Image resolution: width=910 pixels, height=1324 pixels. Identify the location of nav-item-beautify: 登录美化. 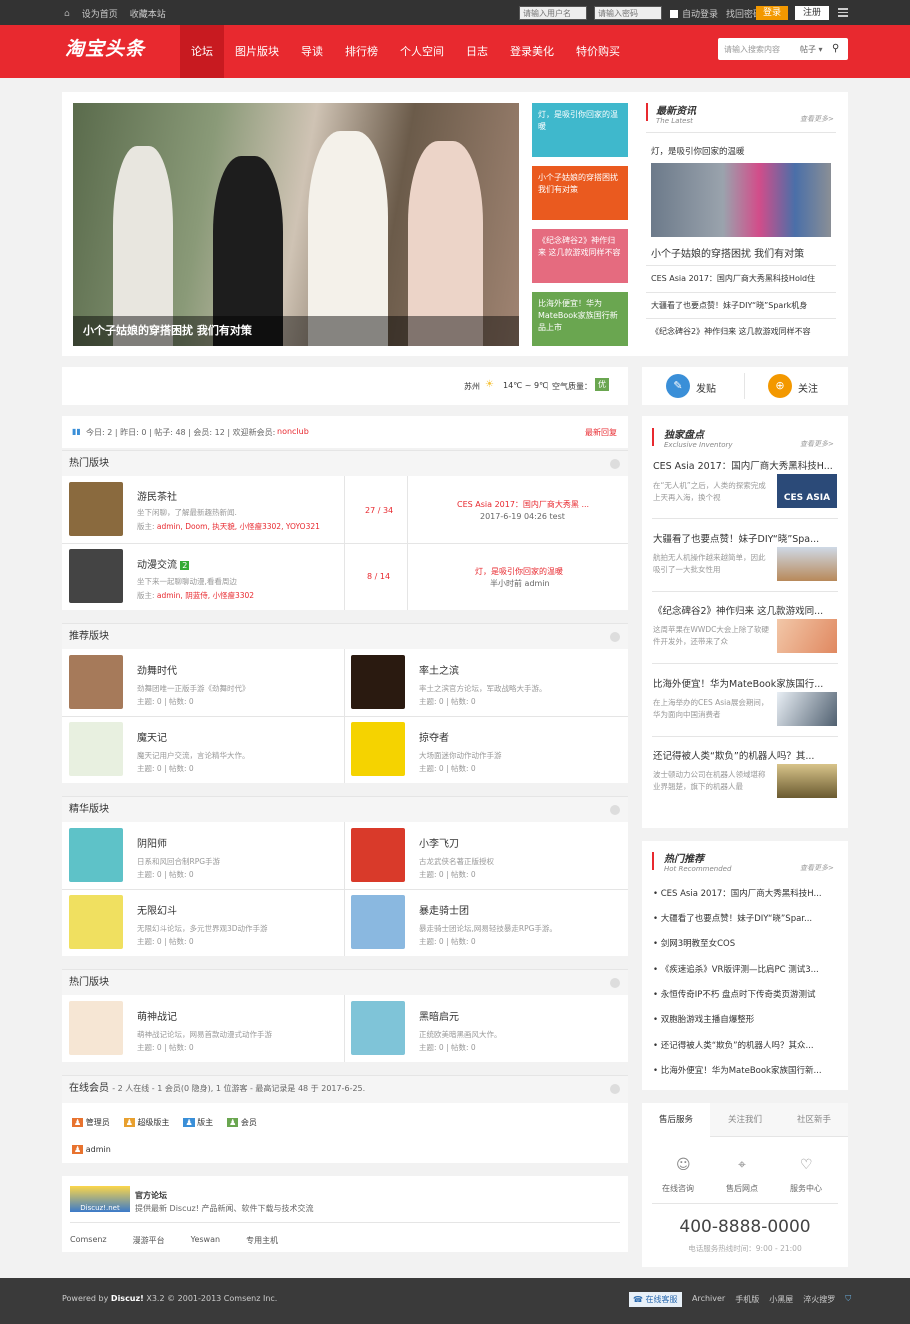
(532, 51).